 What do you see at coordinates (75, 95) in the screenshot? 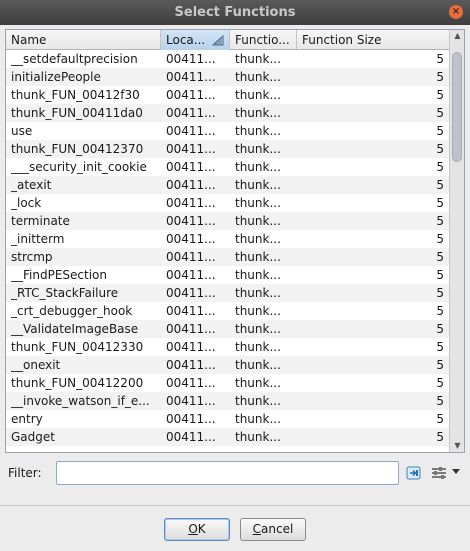
I see `function-name-cell: thunk_FUN_00412f30` at bounding box center [75, 95].